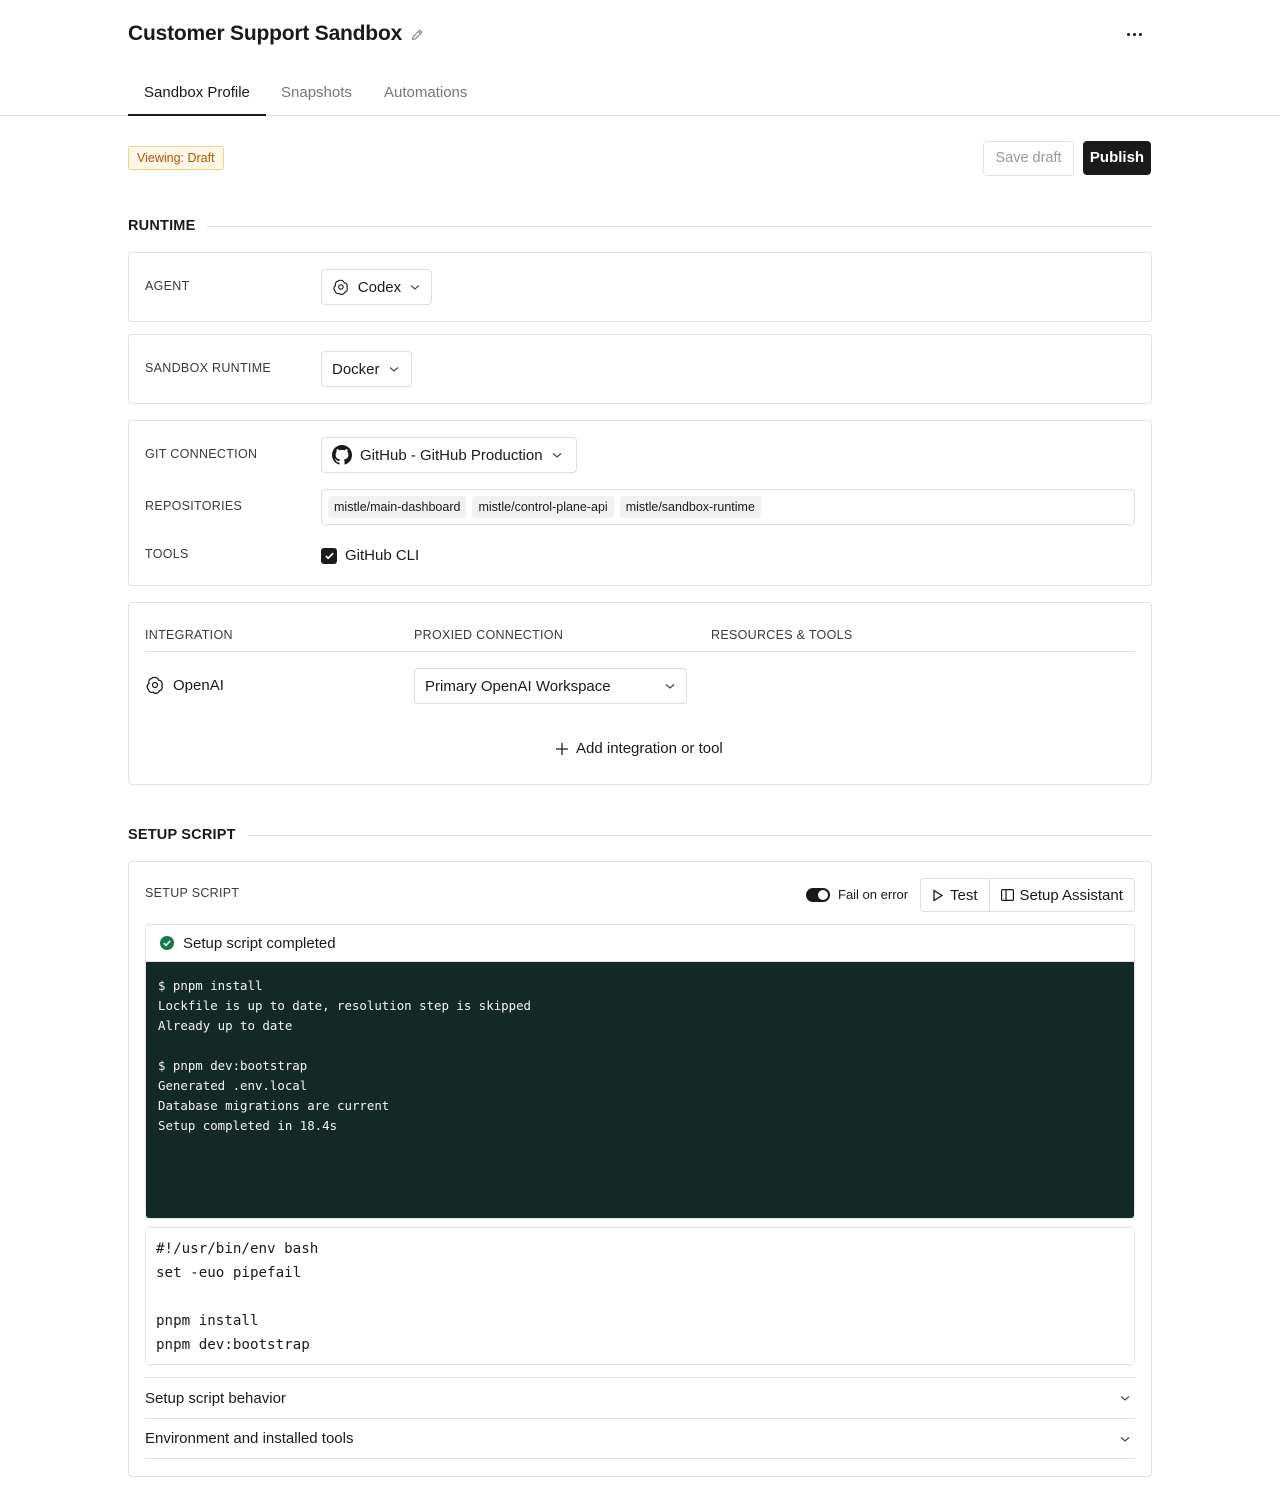  Describe the element at coordinates (873, 894) in the screenshot. I see `fail-on-error-label: Fail on error` at that location.